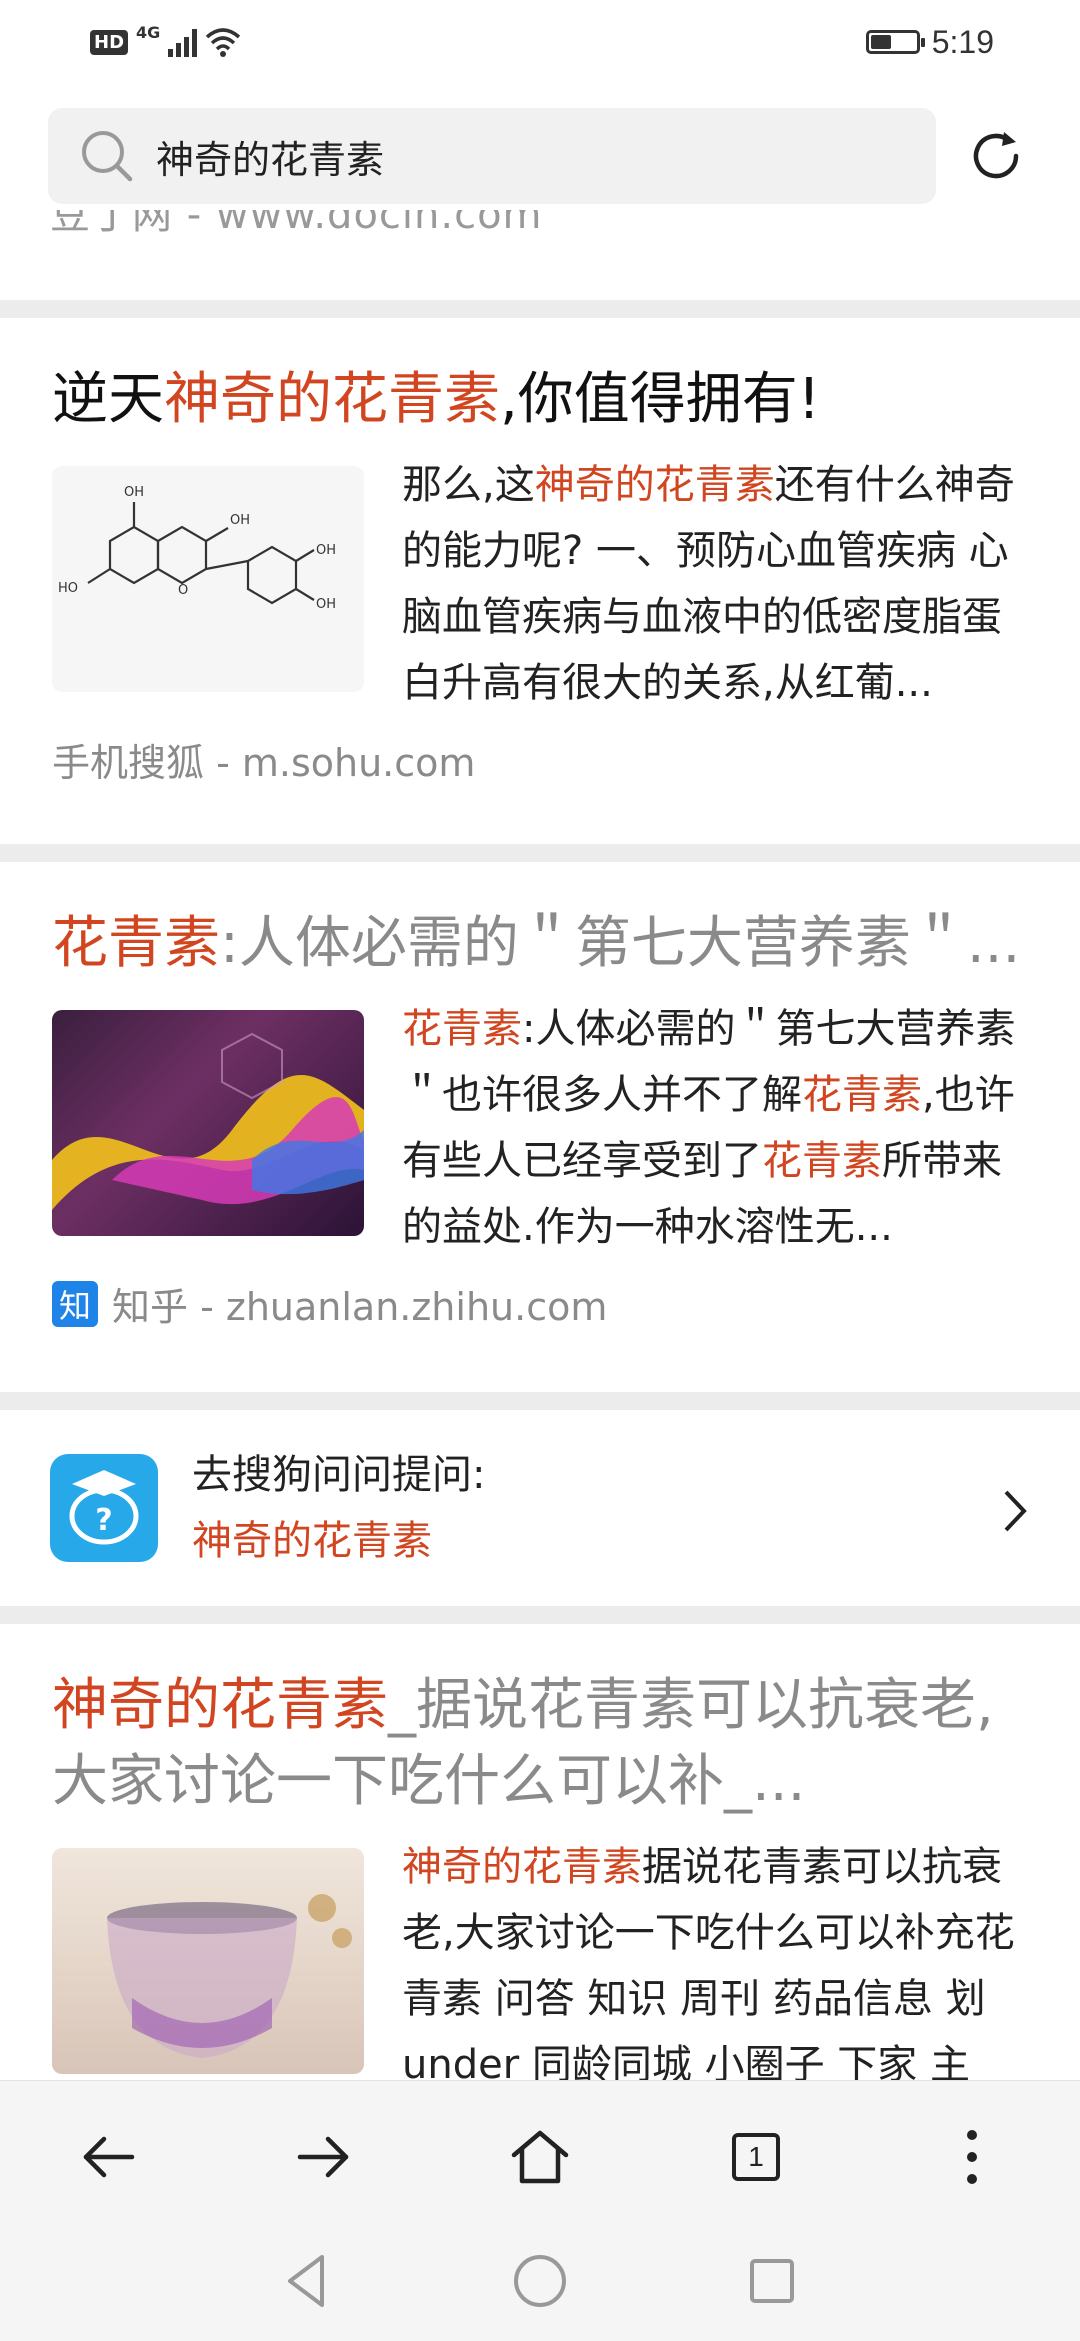 Image resolution: width=1080 pixels, height=2341 pixels. I want to click on tabs-button: 1, so click(756, 2157).